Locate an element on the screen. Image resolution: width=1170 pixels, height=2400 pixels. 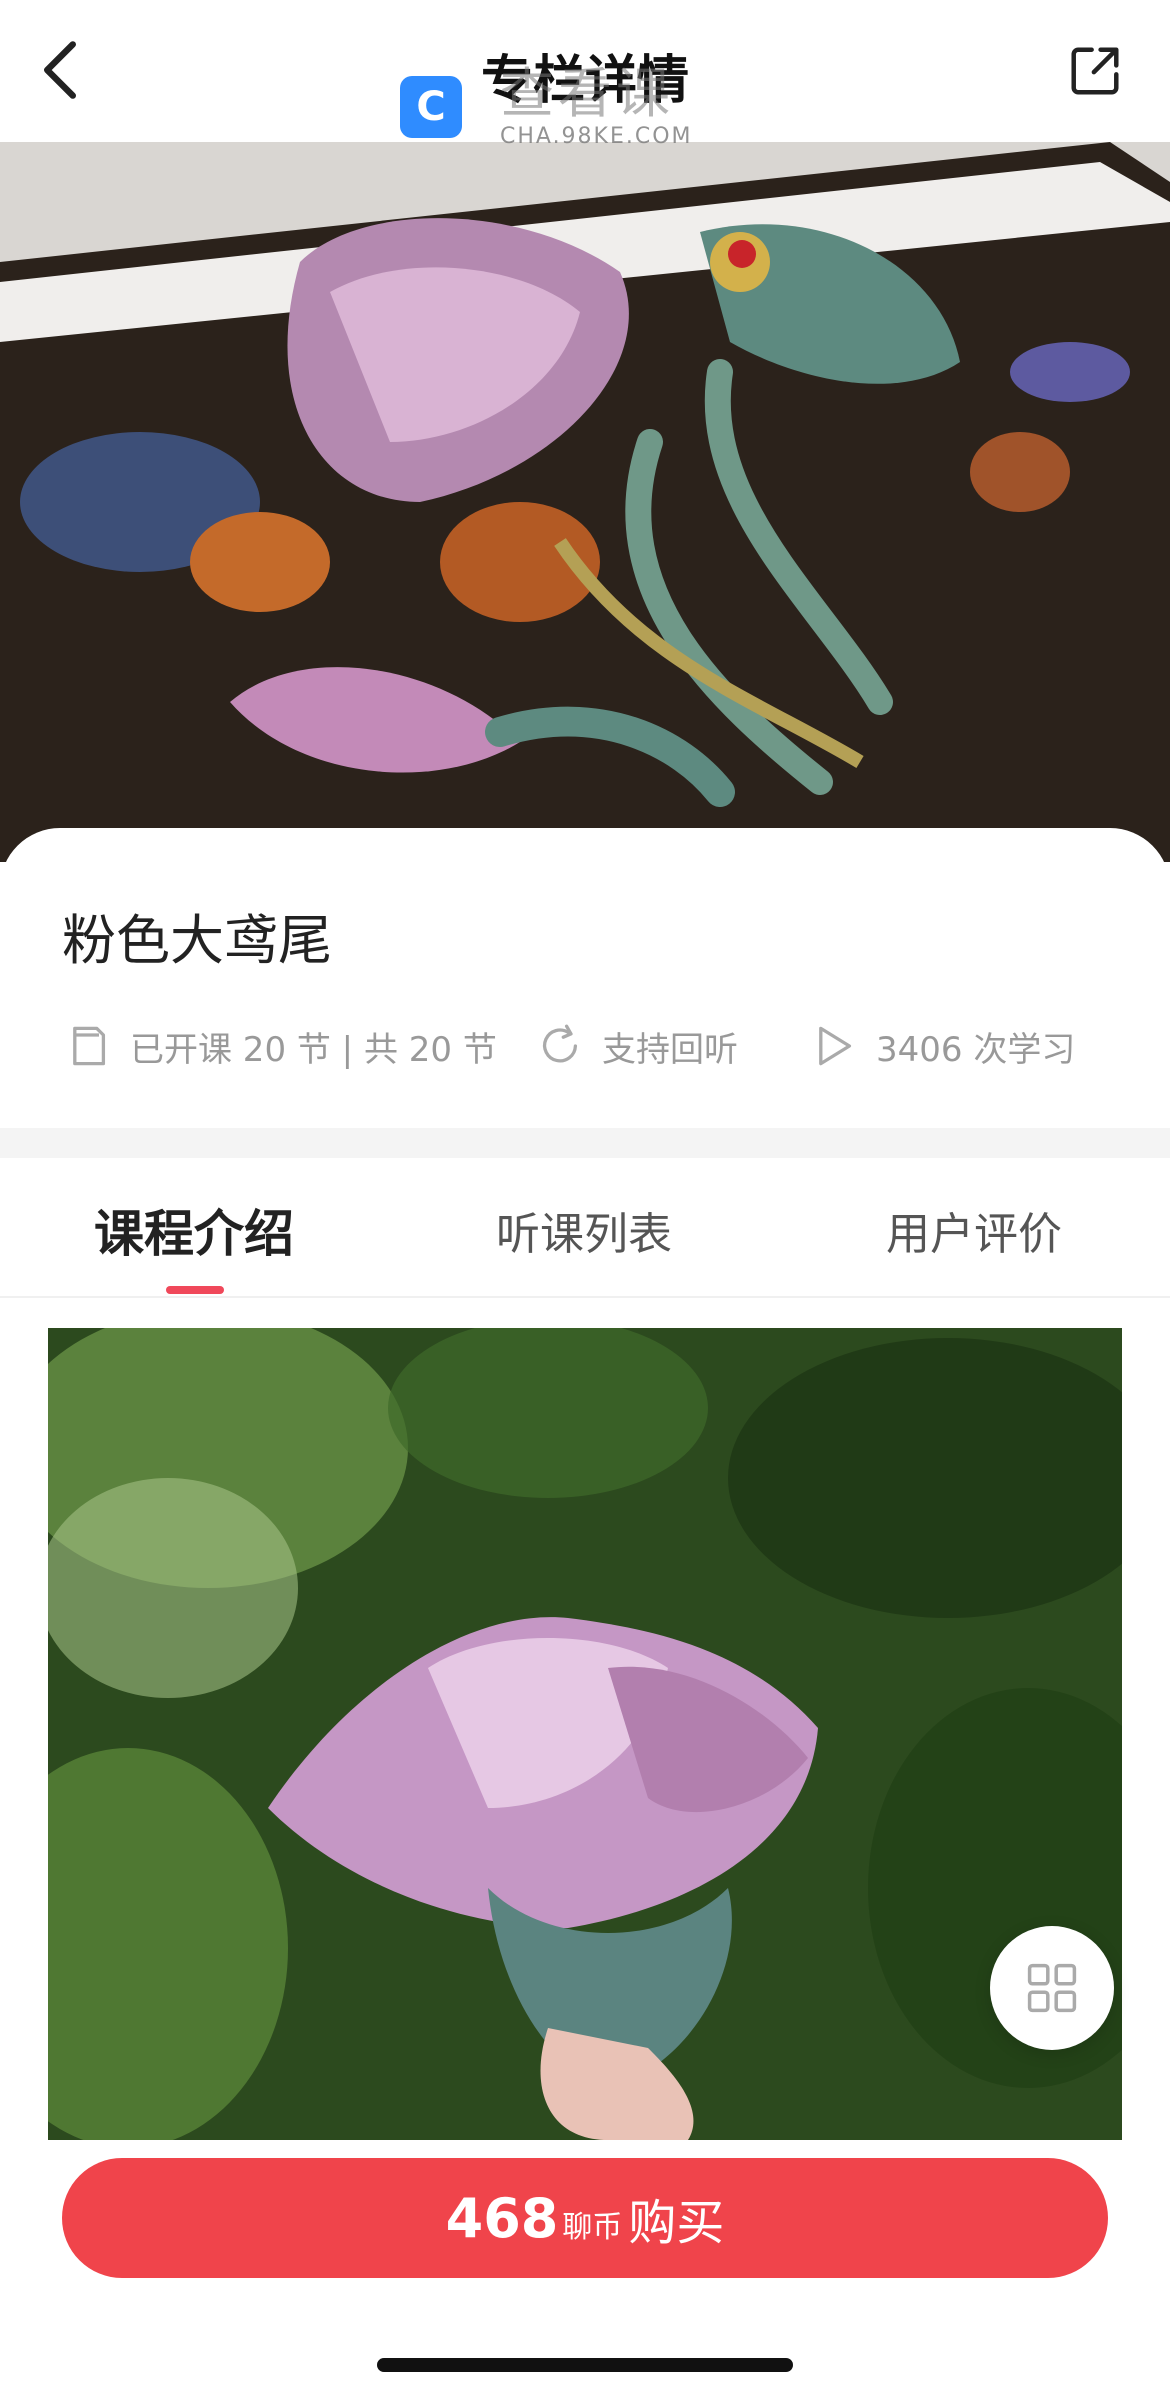
watermark-text: 查看课 is located at coordinates (587, 93).